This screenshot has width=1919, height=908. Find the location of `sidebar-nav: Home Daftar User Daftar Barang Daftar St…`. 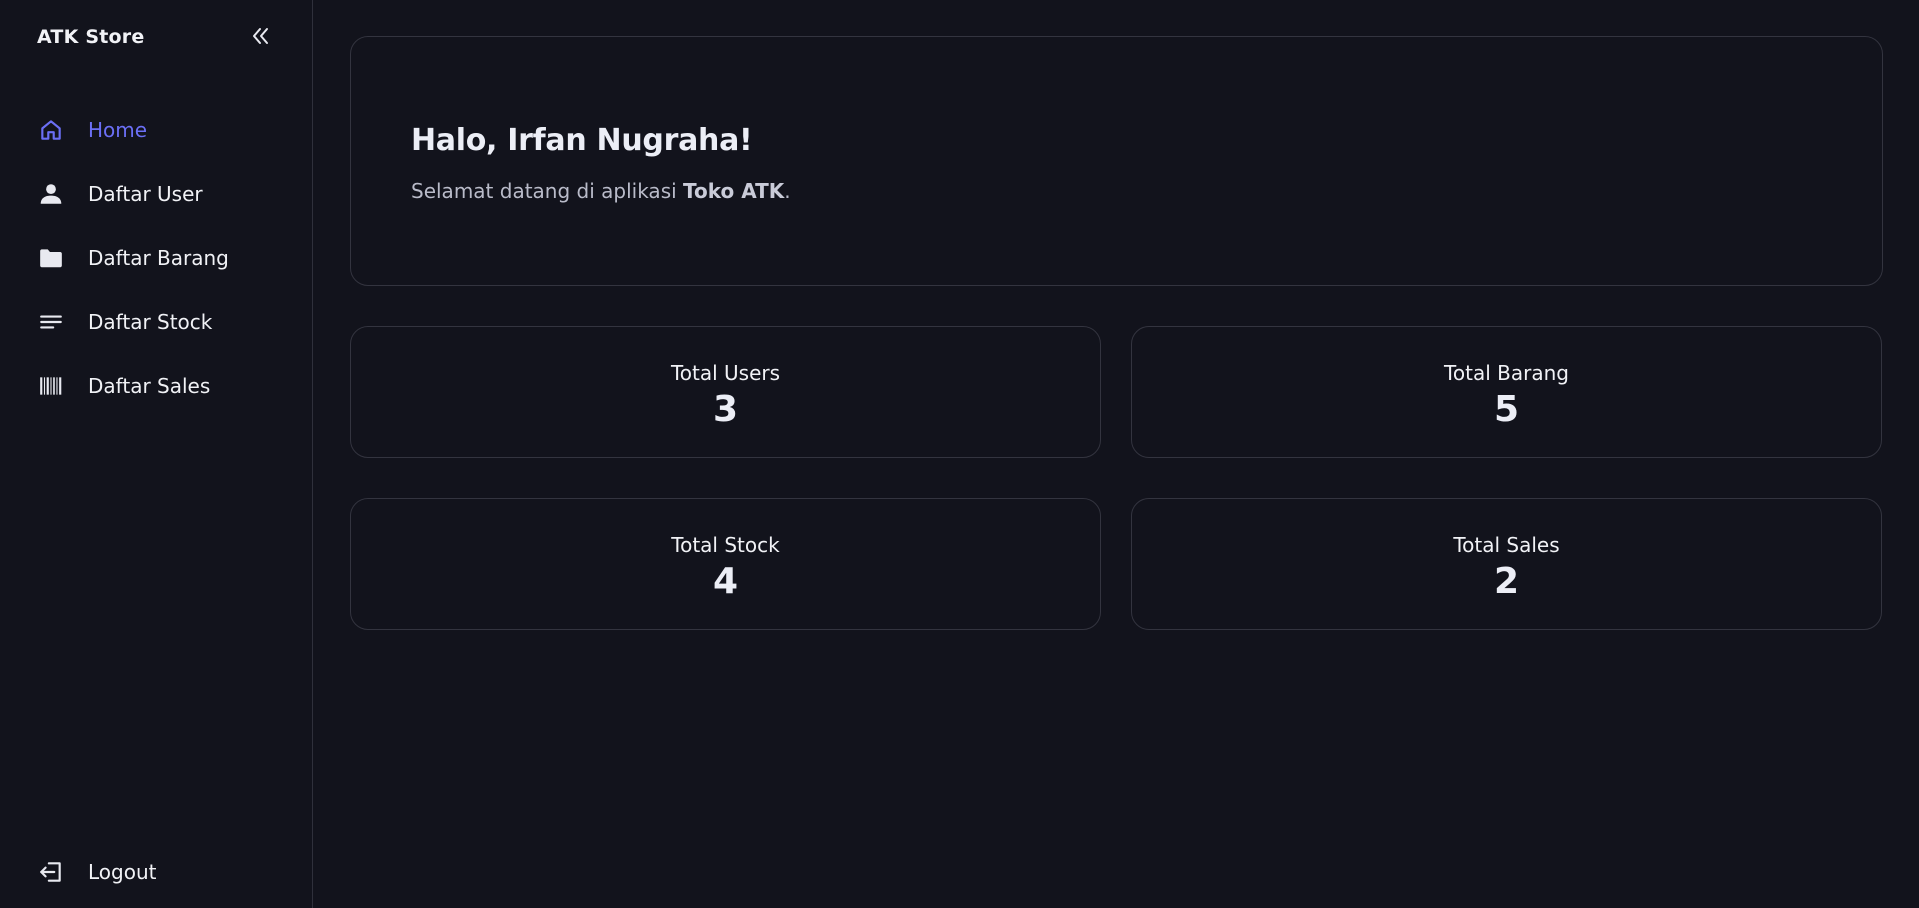

sidebar-nav: Home Daftar User Daftar Barang Daftar St… is located at coordinates (156, 258).